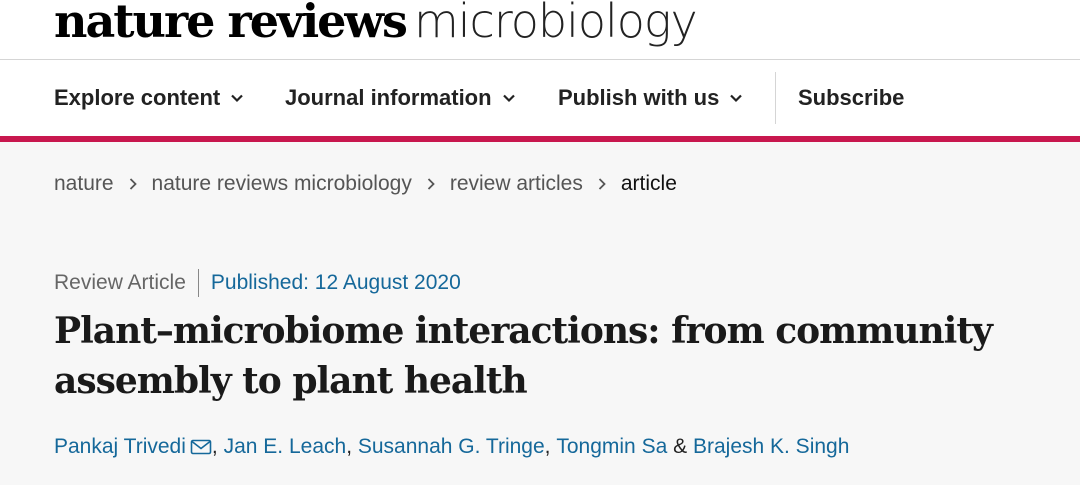  Describe the element at coordinates (198, 283) in the screenshot. I see `meta-divider` at that location.